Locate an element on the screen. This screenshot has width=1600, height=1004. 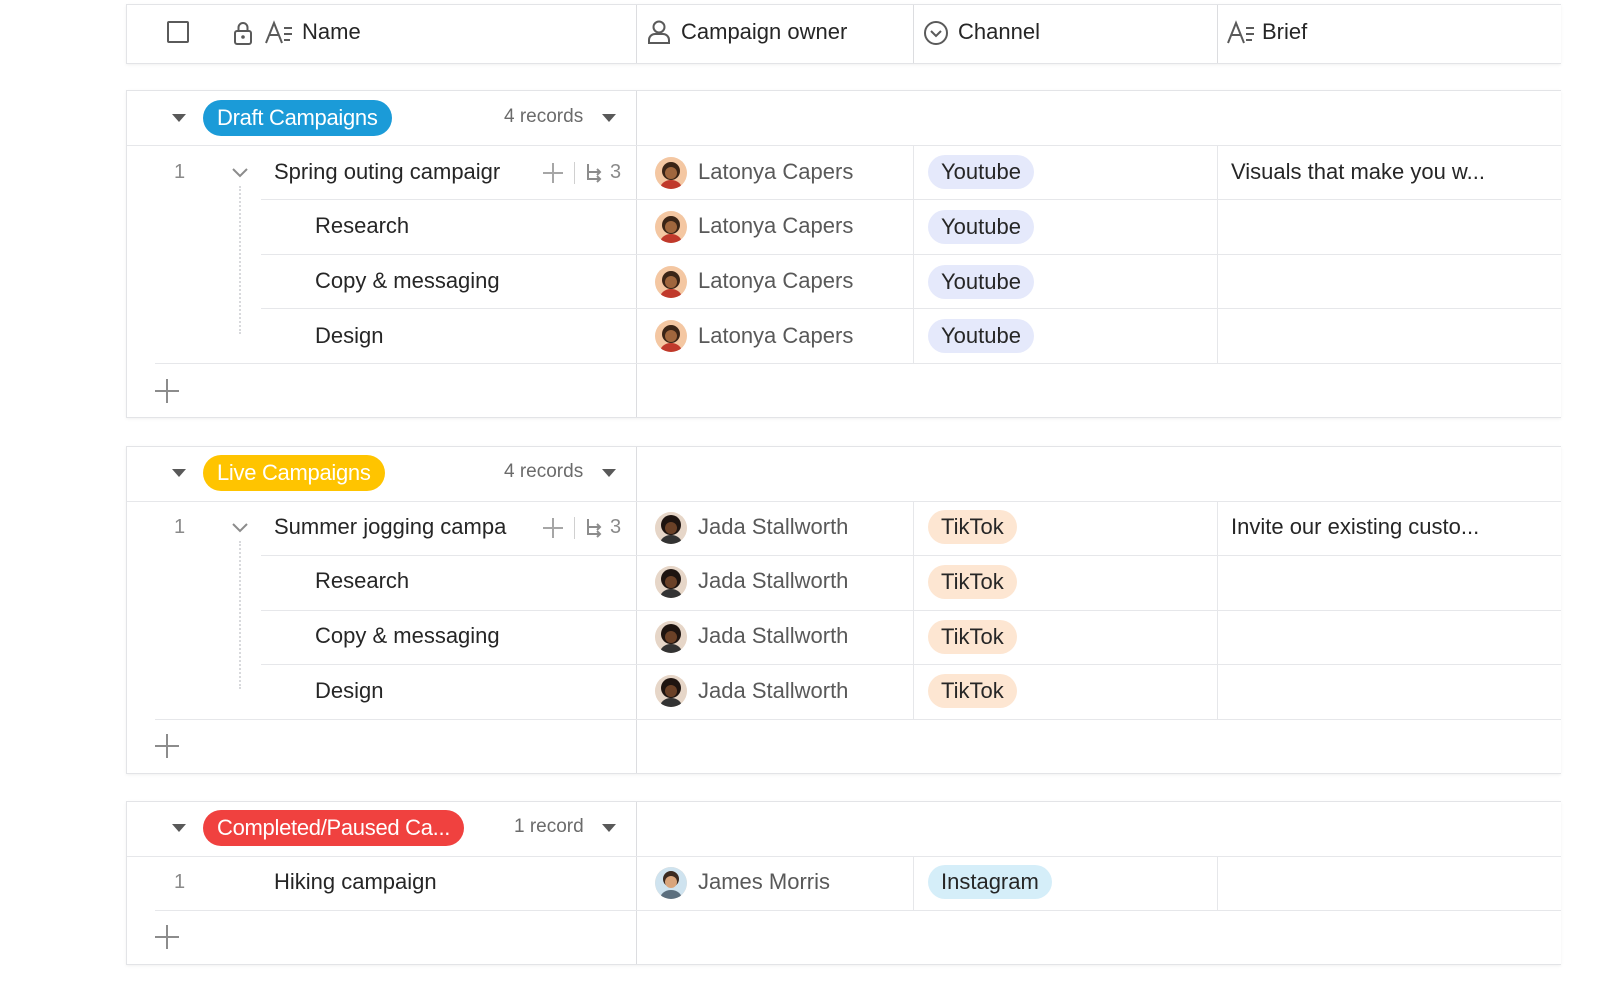
campaign-name: Hiking campaign is located at coordinates (355, 882).